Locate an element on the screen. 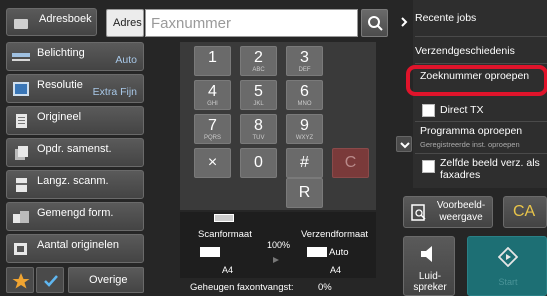 The image size is (547, 296). slow-scan-icon is located at coordinates (21, 185).